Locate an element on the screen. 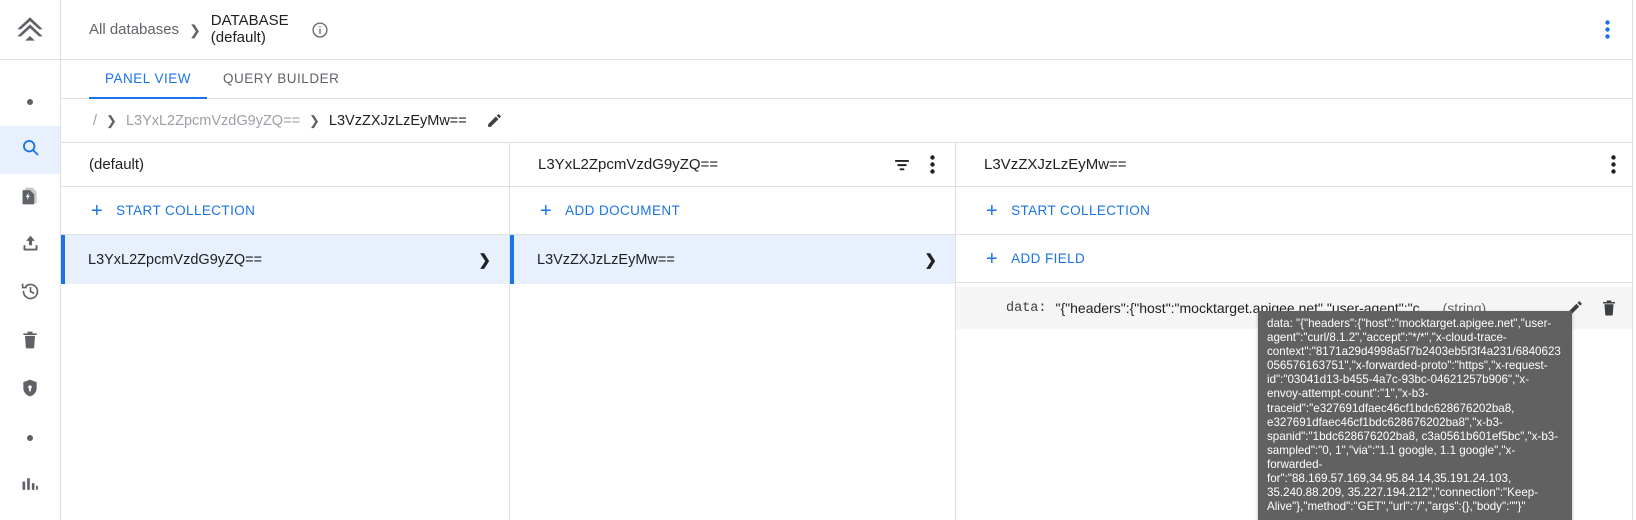  field-actions is located at coordinates (1596, 308).